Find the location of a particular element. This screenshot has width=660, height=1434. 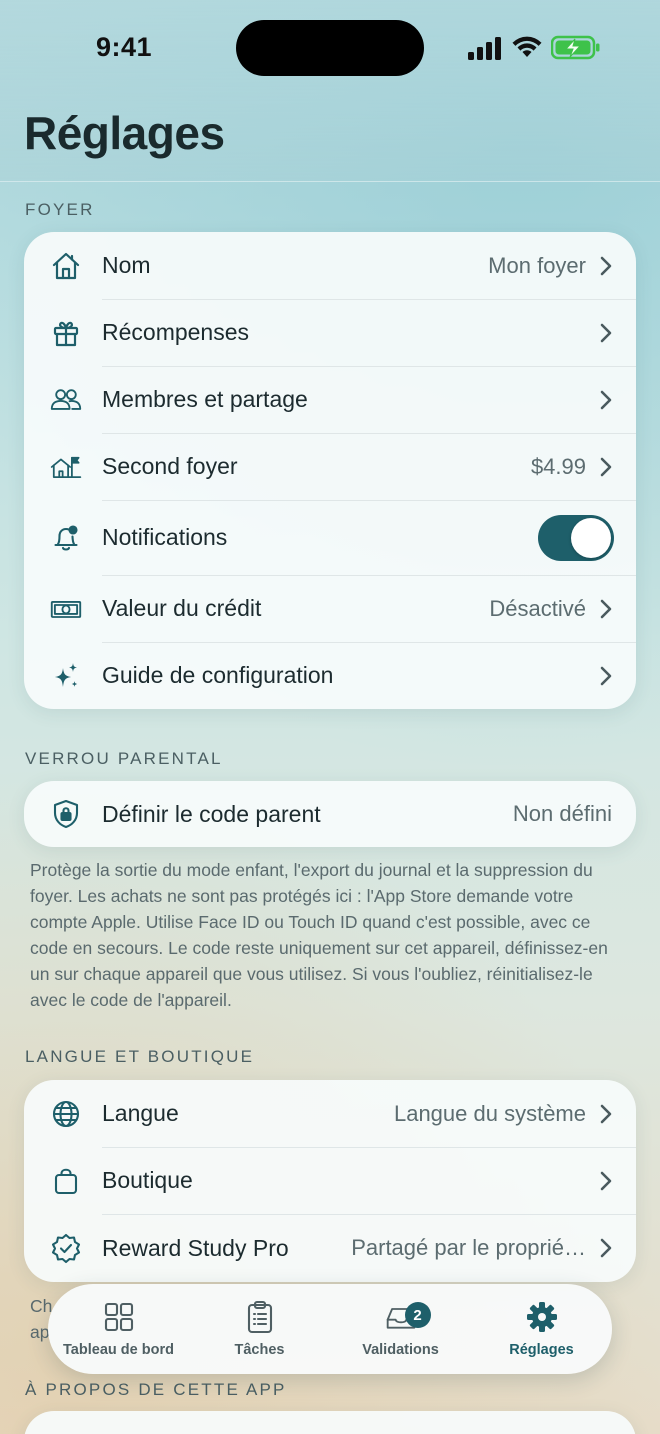

row-value: Désactivé is located at coordinates (537, 608).